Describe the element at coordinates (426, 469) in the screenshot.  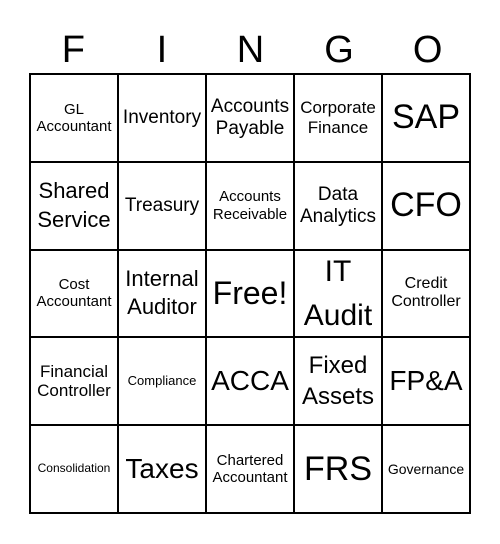
I see `bingo-cell: Governance` at that location.